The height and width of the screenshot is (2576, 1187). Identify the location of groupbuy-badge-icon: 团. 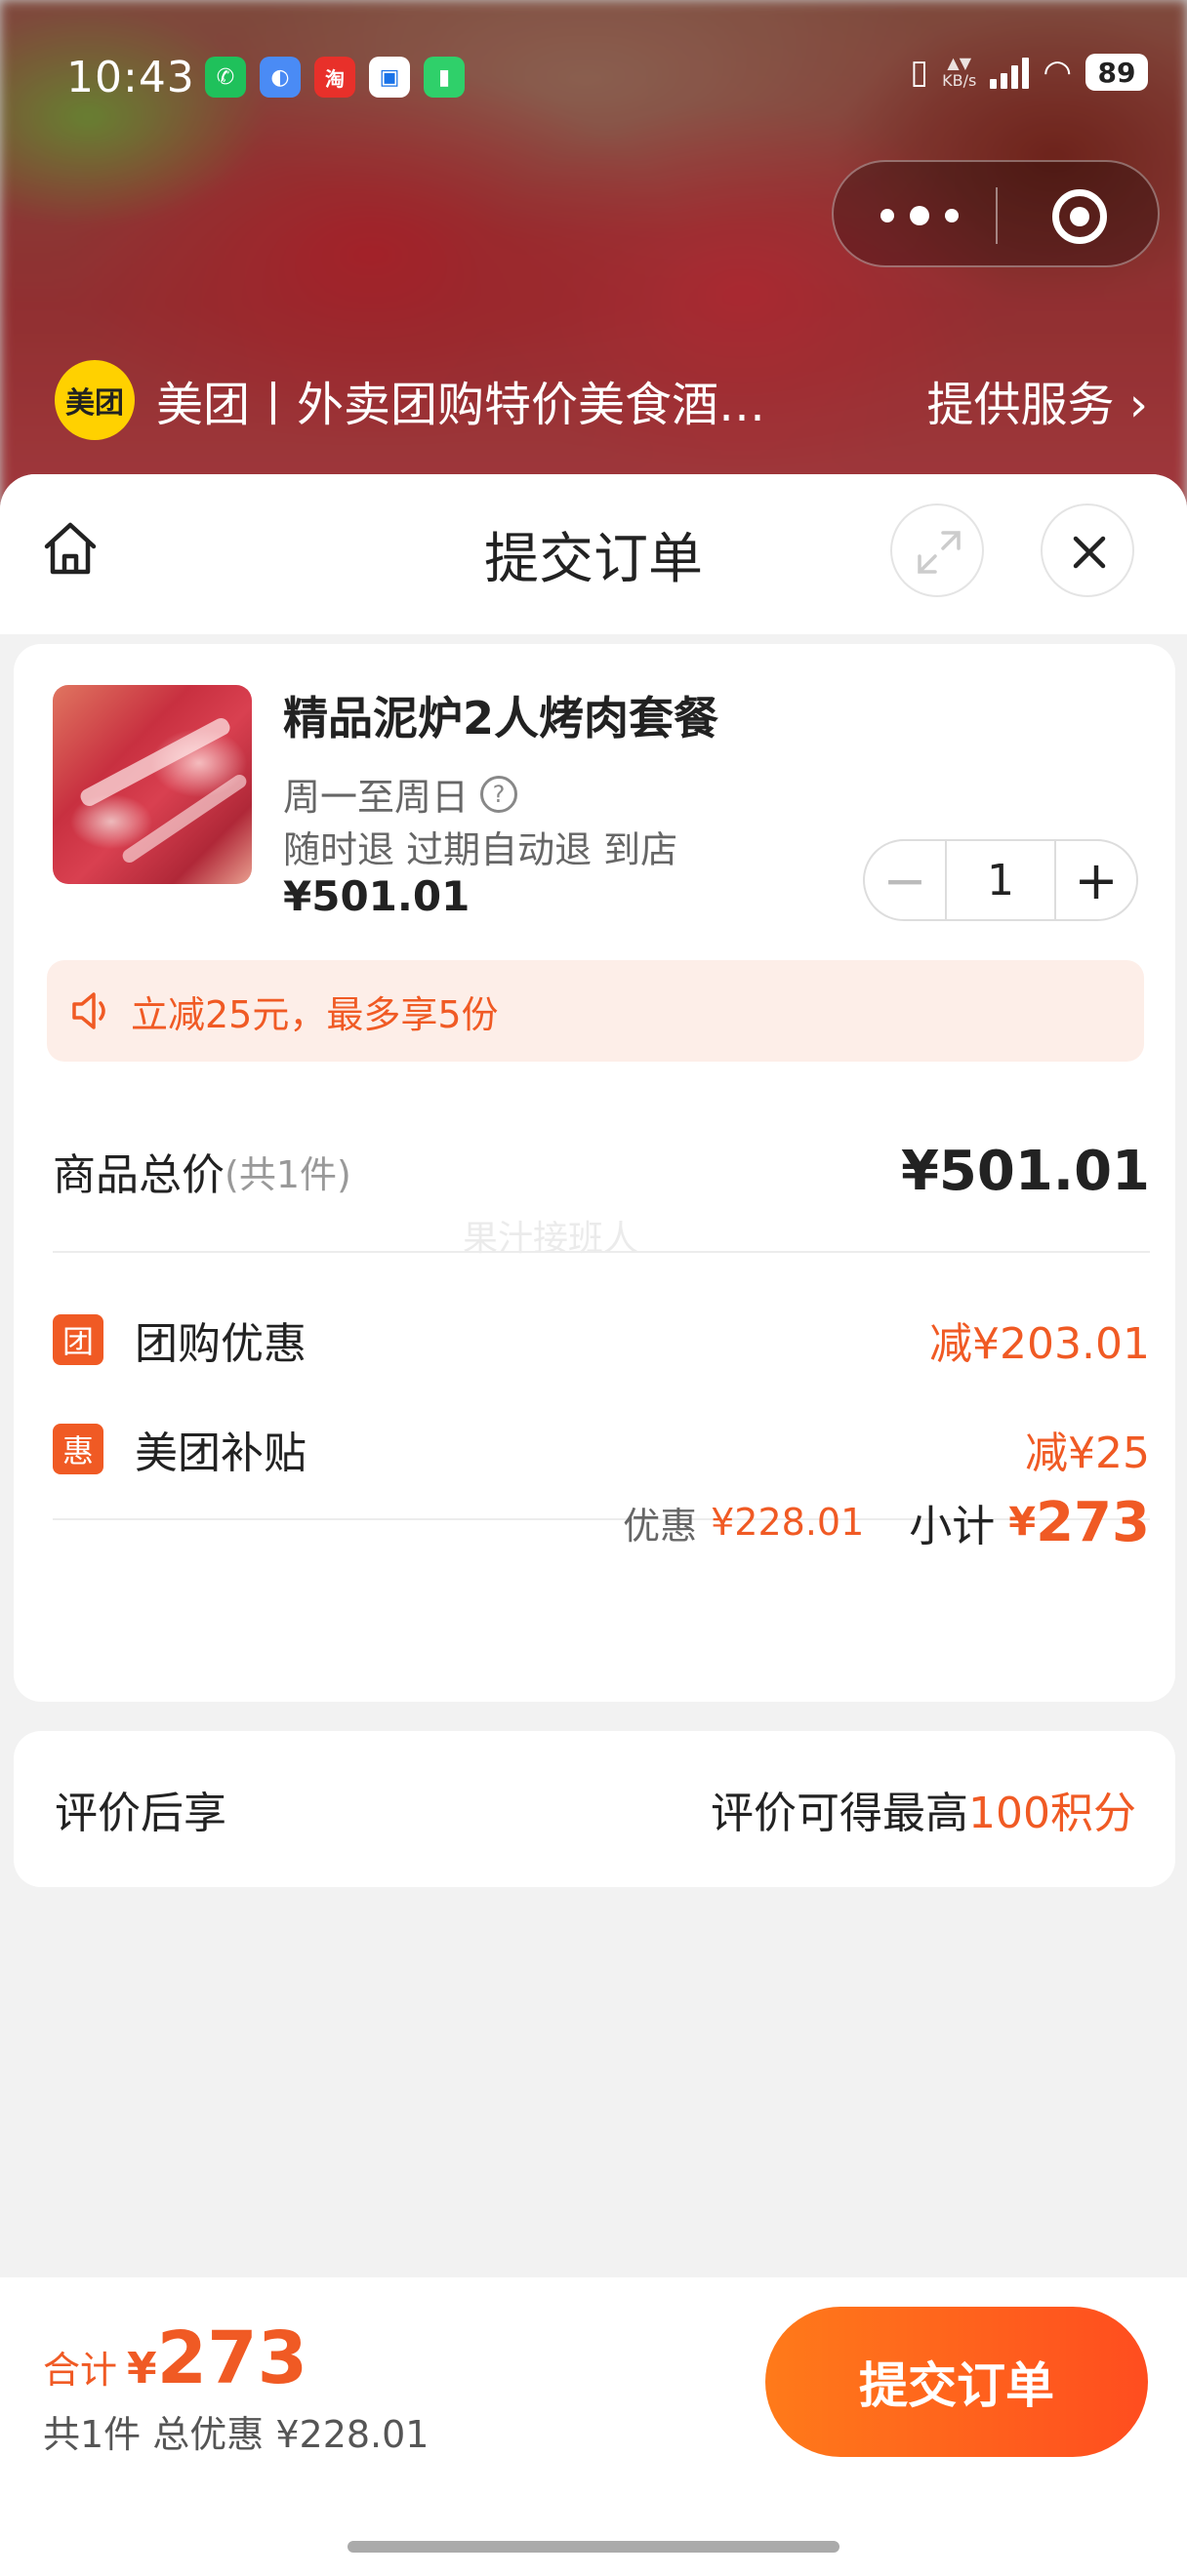
(78, 1339).